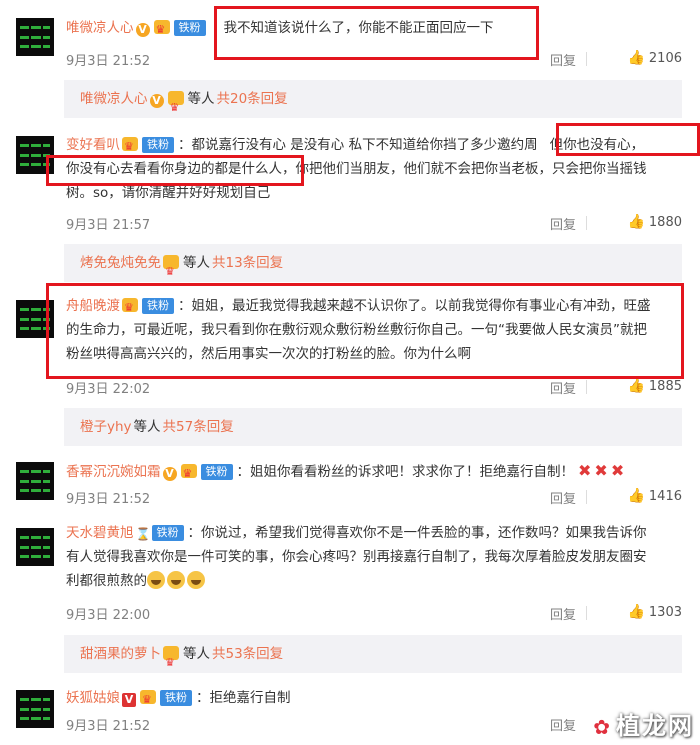 This screenshot has height=745, width=700. I want to click on sub-reply-user: 甜酒果的萝卜, so click(120, 654).